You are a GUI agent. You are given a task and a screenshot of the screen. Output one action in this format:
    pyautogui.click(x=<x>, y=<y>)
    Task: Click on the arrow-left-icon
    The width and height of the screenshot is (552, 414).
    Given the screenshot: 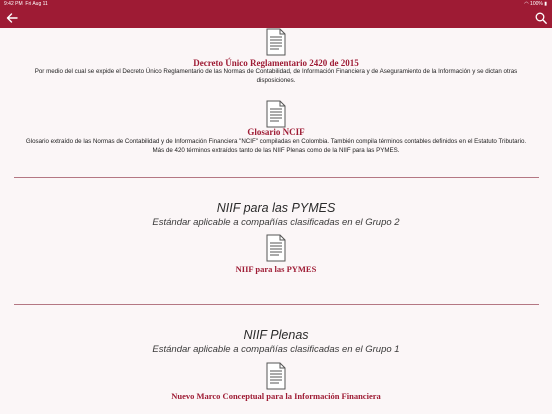 What is the action you would take?
    pyautogui.click(x=12, y=18)
    